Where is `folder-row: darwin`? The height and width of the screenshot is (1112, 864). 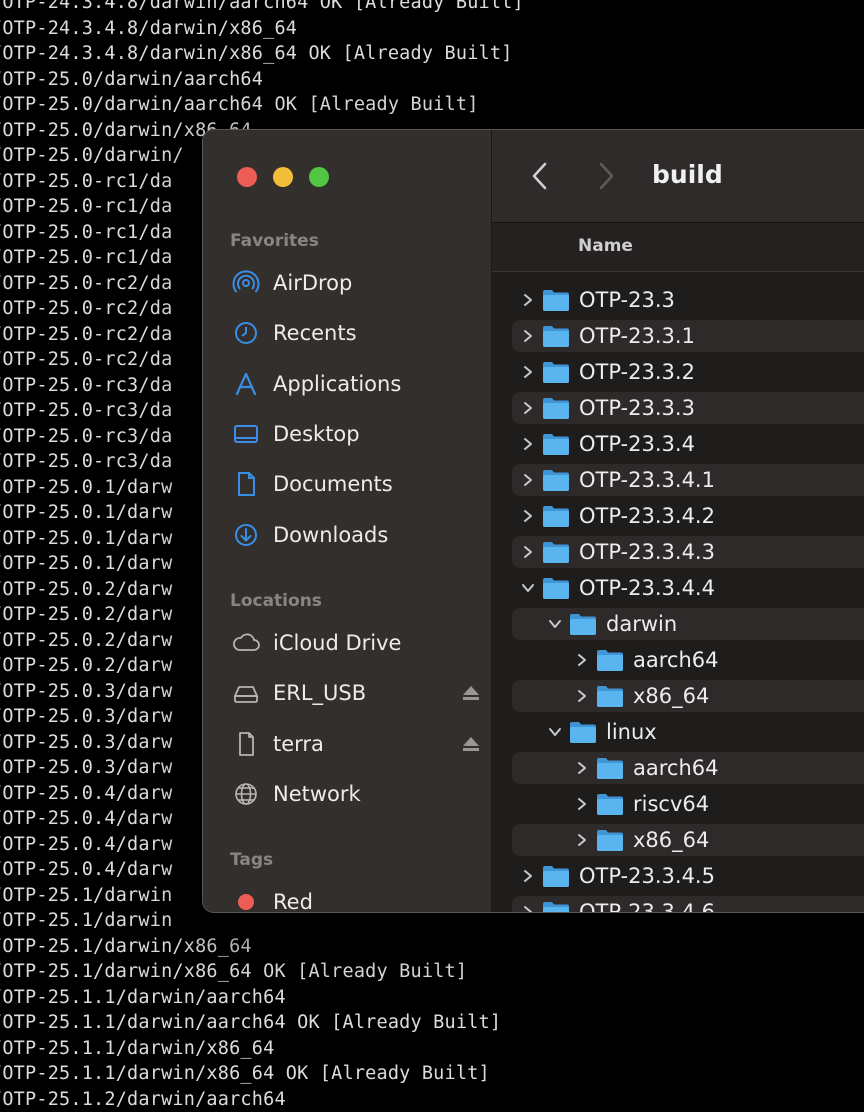
folder-row: darwin is located at coordinates (678, 624).